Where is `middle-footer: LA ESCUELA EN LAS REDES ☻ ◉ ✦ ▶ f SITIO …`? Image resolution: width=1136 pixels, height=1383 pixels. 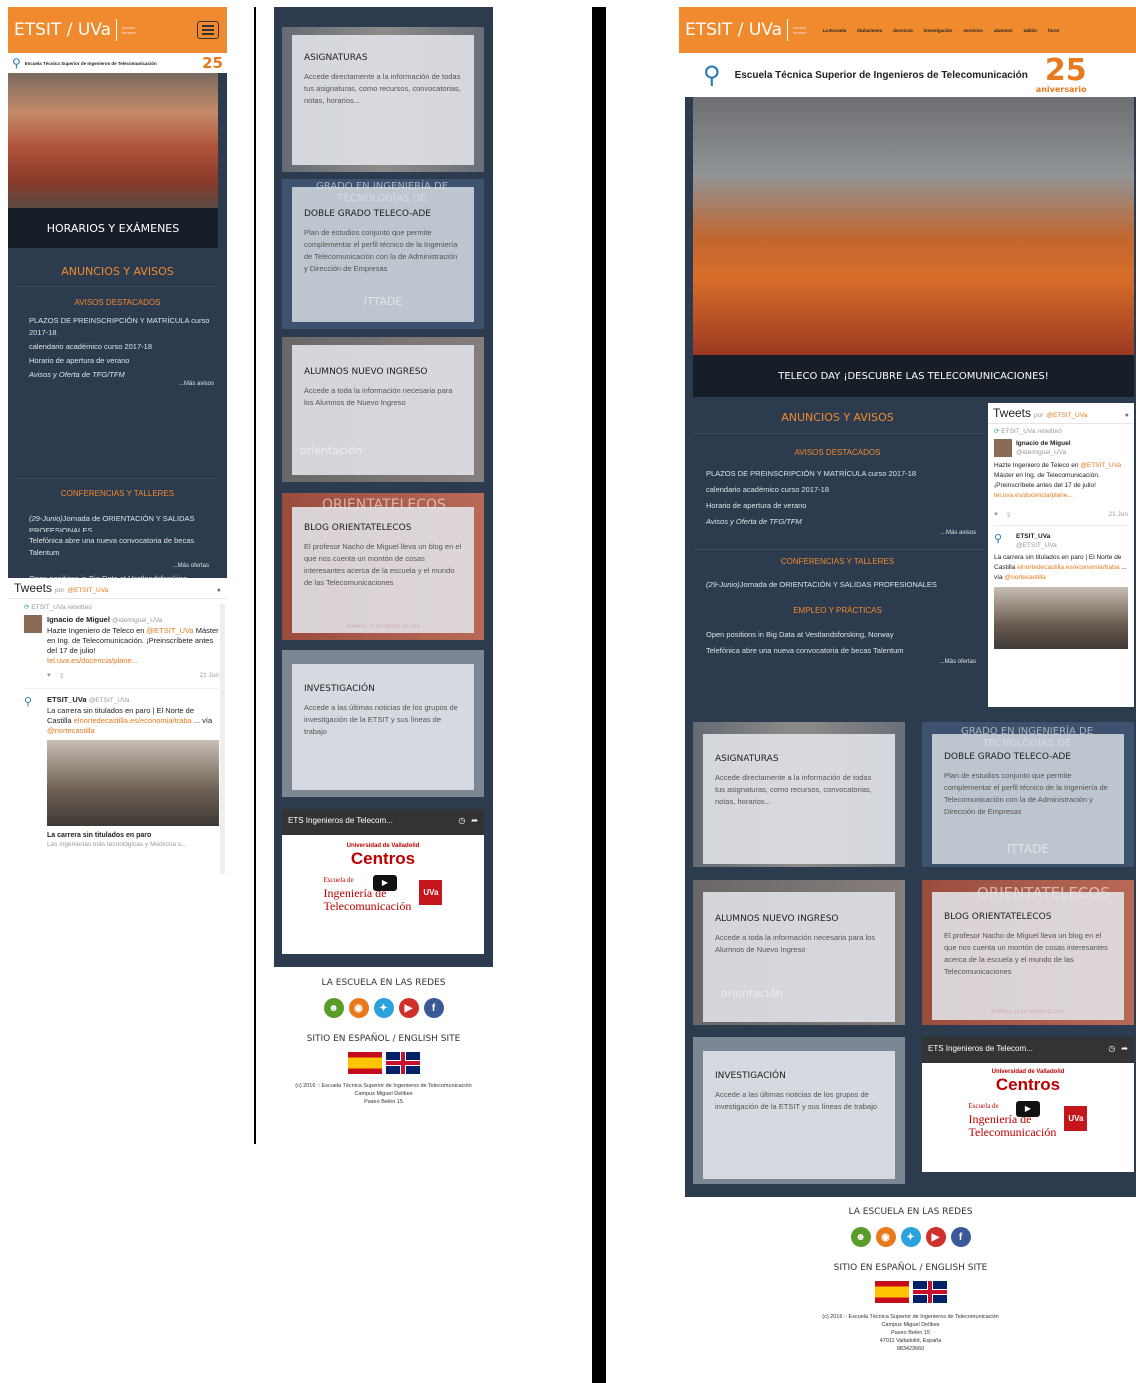
middle-footer: LA ESCUELA EN LAS REDES ☻ ◉ ✦ ▶ f SITIO … is located at coordinates (383, 1041).